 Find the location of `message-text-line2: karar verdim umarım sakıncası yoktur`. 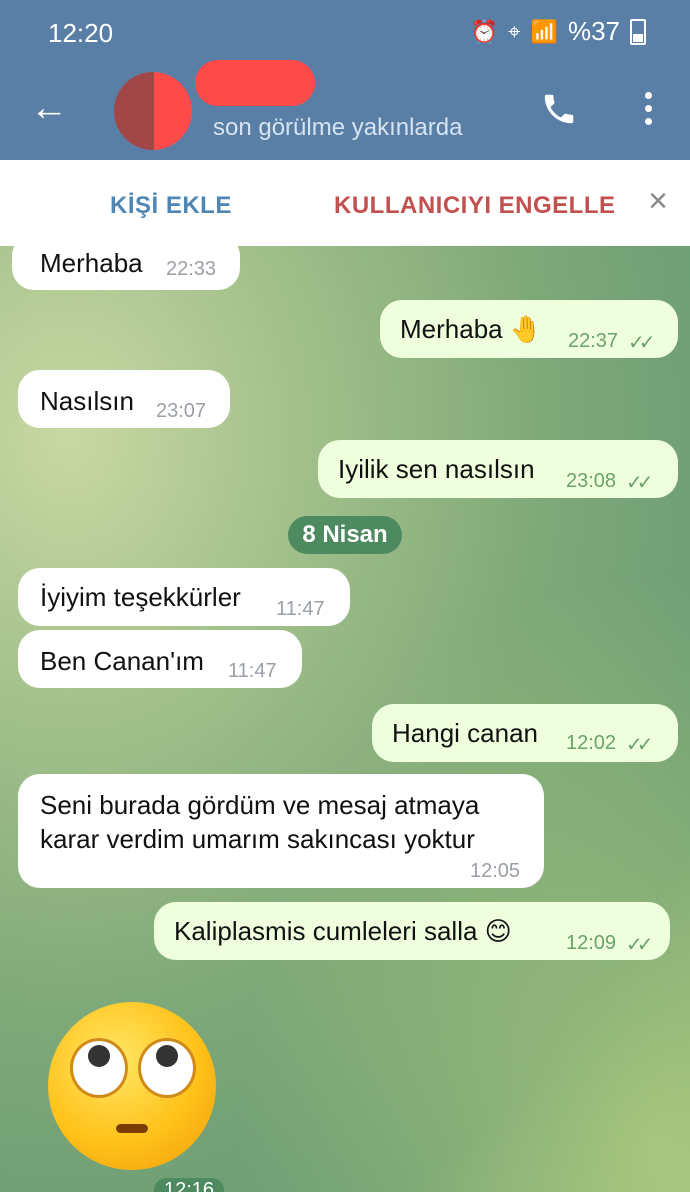

message-text-line2: karar verdim umarım sakıncası yoktur is located at coordinates (257, 839).